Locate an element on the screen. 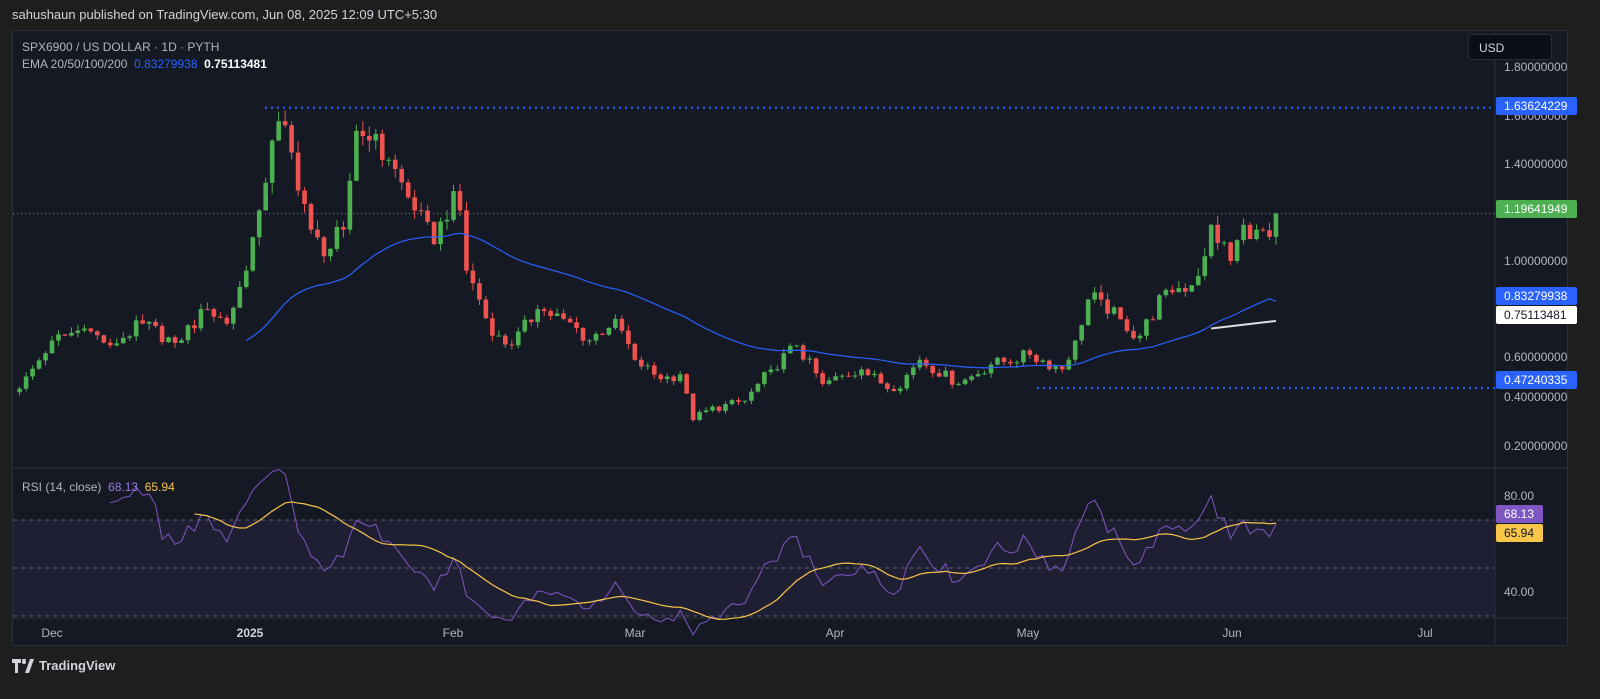 This screenshot has width=1600, height=699. rsi-tick: 80.00 is located at coordinates (1519, 496).